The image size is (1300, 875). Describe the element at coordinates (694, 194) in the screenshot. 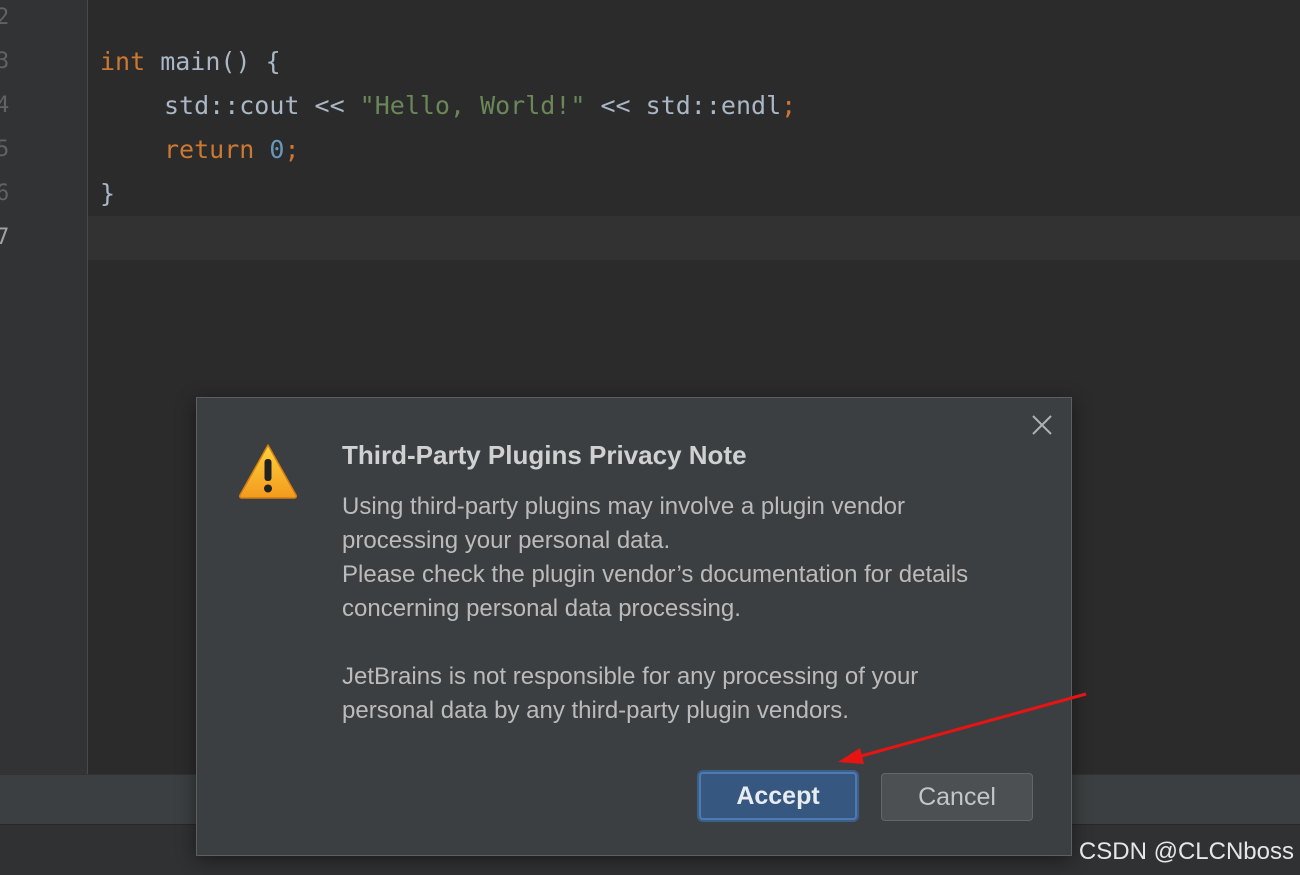

I see `code-line: }` at that location.